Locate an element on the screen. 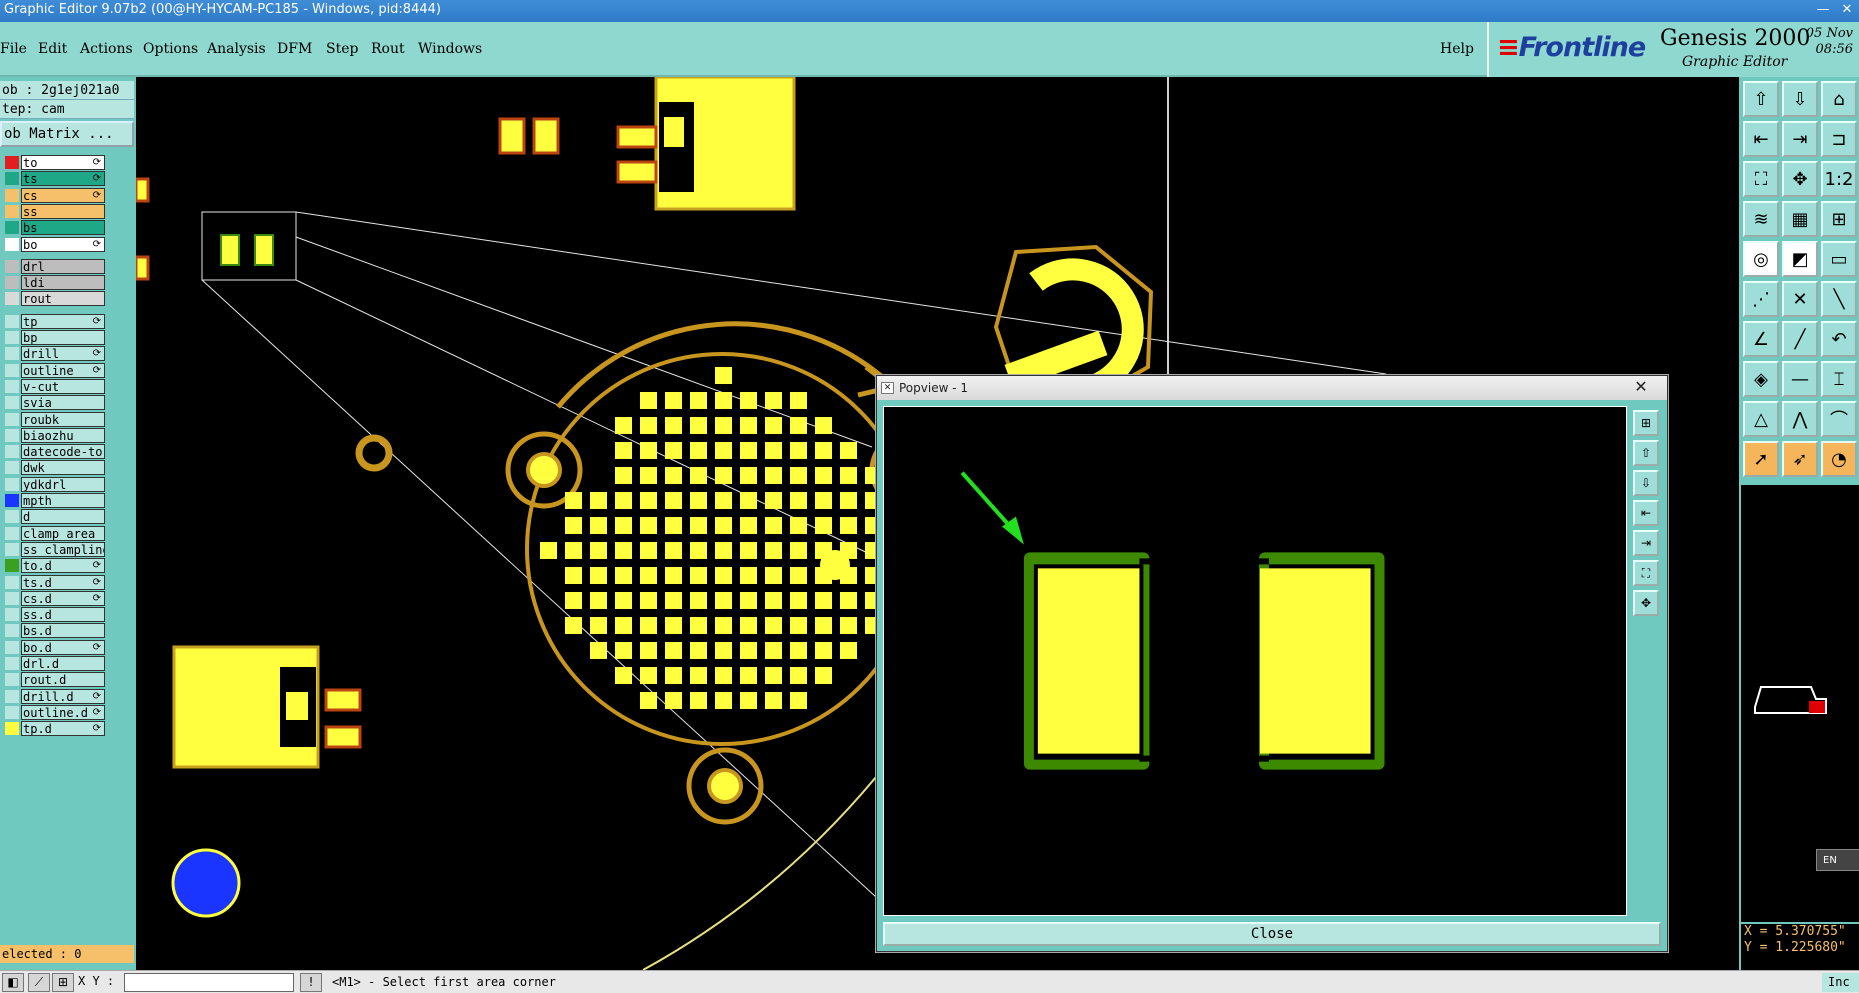  layer-row: tp.d ⟳ is located at coordinates (53, 729).